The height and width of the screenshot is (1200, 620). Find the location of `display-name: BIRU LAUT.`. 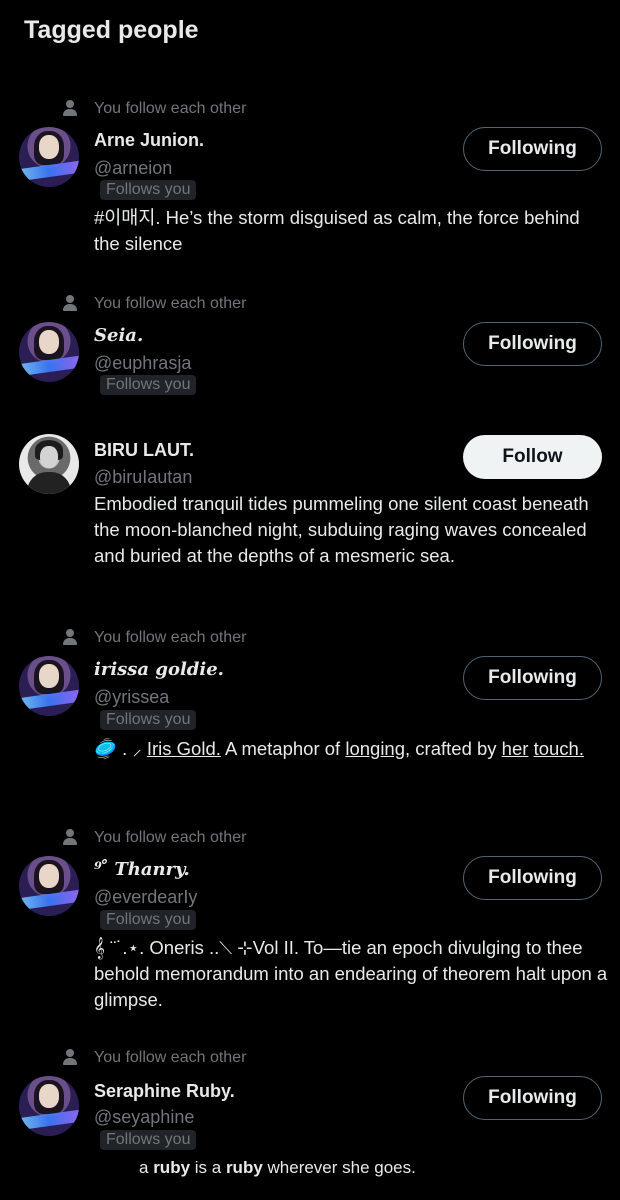

display-name: BIRU LAUT. is located at coordinates (144, 450).